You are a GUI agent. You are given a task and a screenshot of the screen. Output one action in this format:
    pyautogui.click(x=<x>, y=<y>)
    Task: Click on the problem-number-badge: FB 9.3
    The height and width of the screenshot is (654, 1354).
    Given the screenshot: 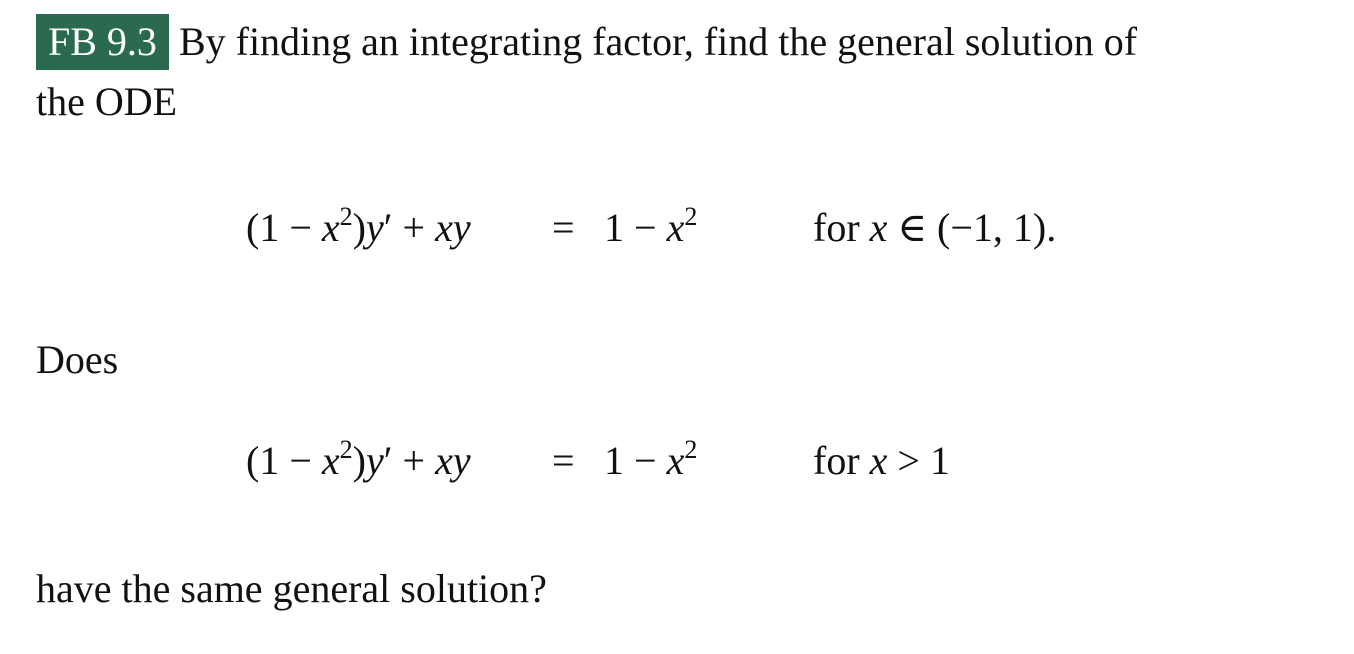 What is the action you would take?
    pyautogui.click(x=102, y=42)
    